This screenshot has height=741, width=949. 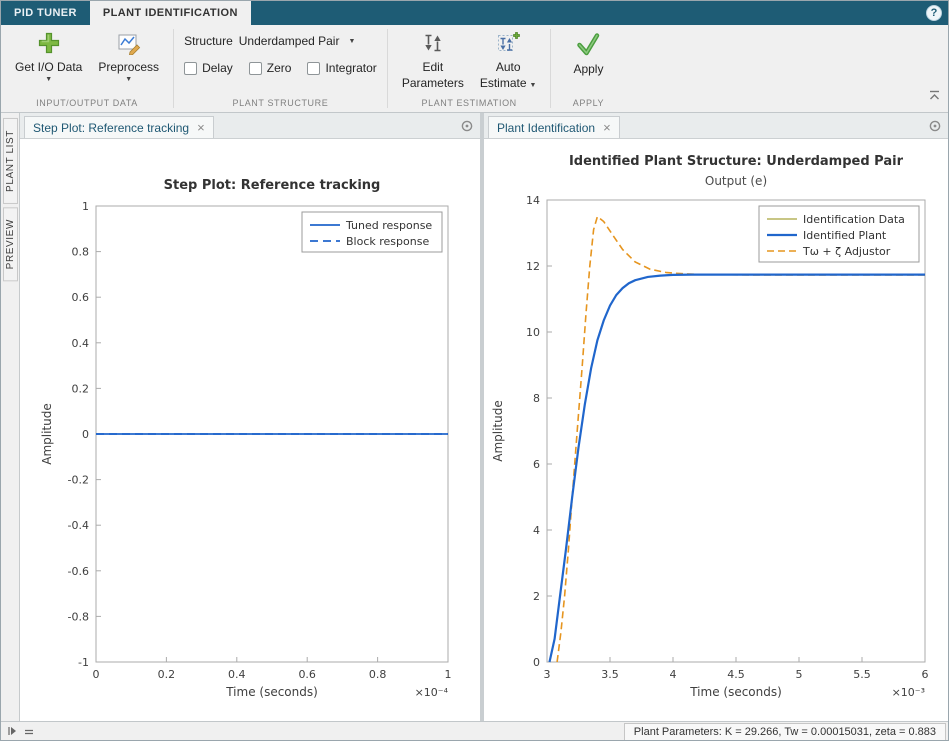 I want to click on auto-estimate-label-2: Estimate, so click(x=503, y=83).